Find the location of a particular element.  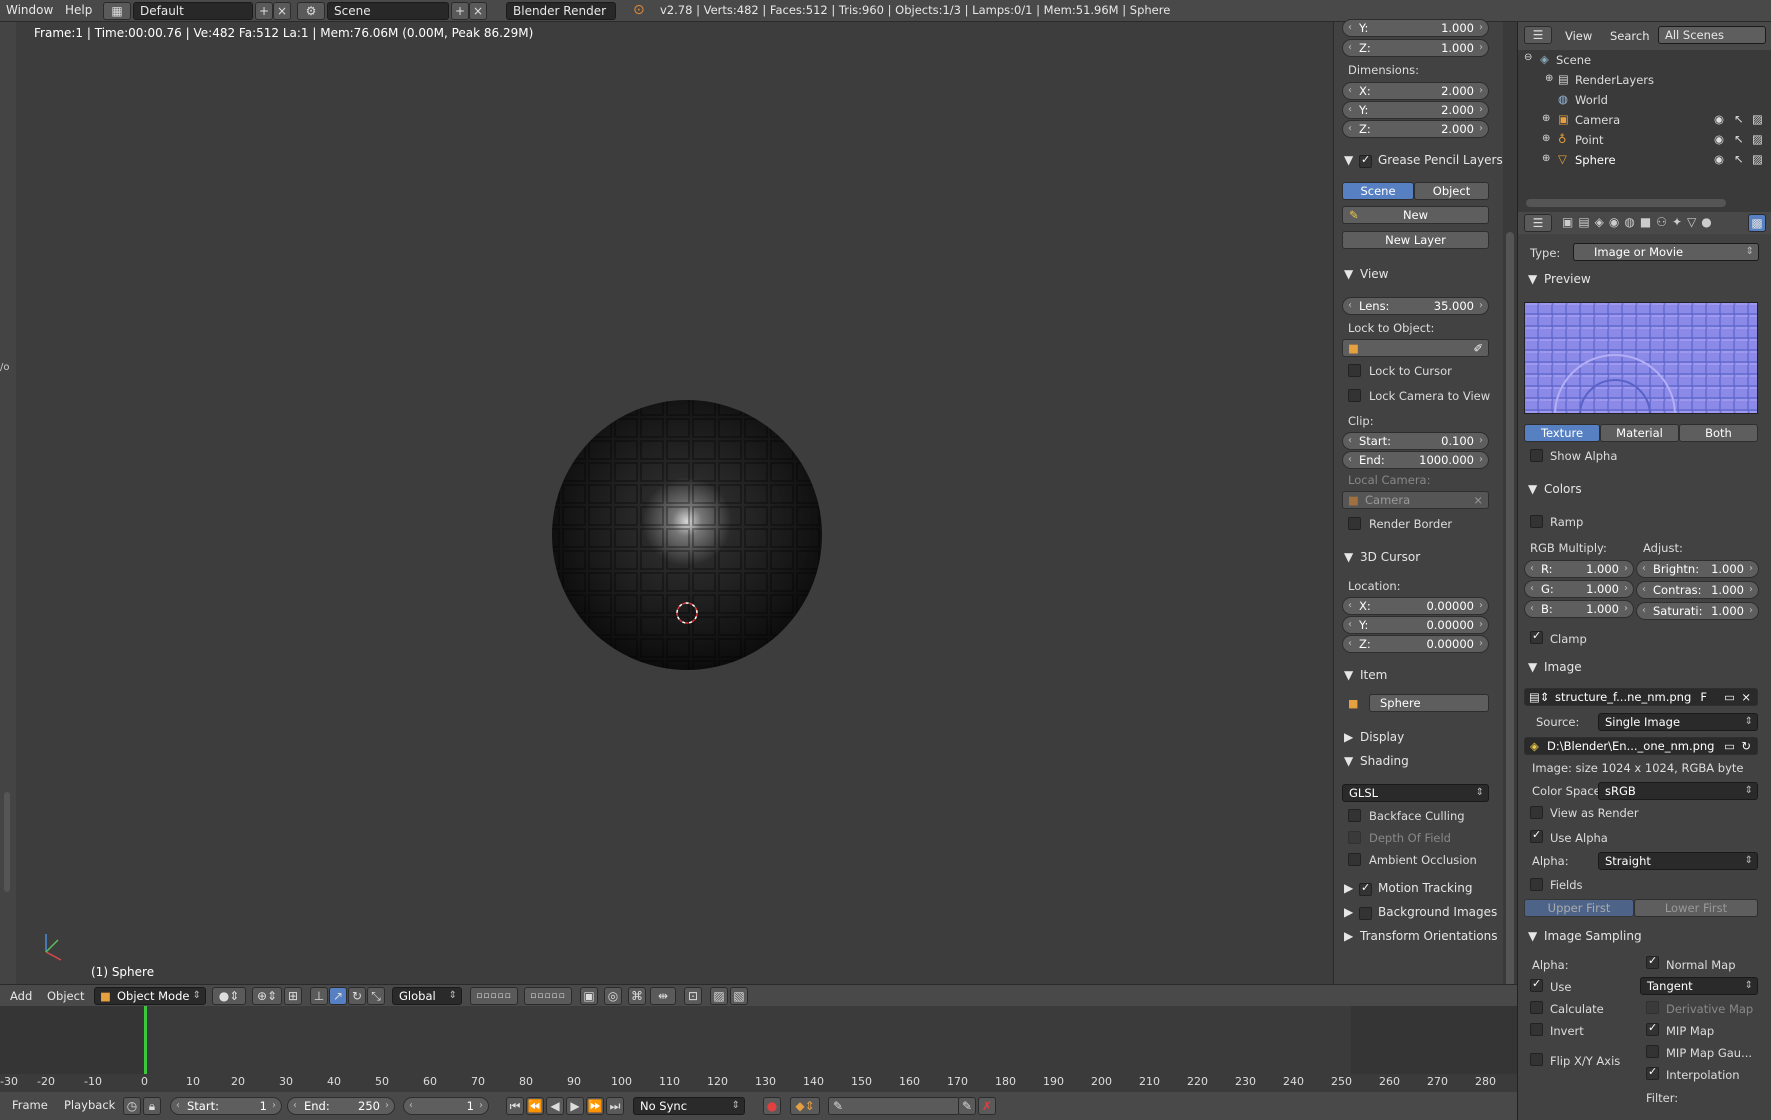

normal-map-checkbox is located at coordinates (1652, 961).